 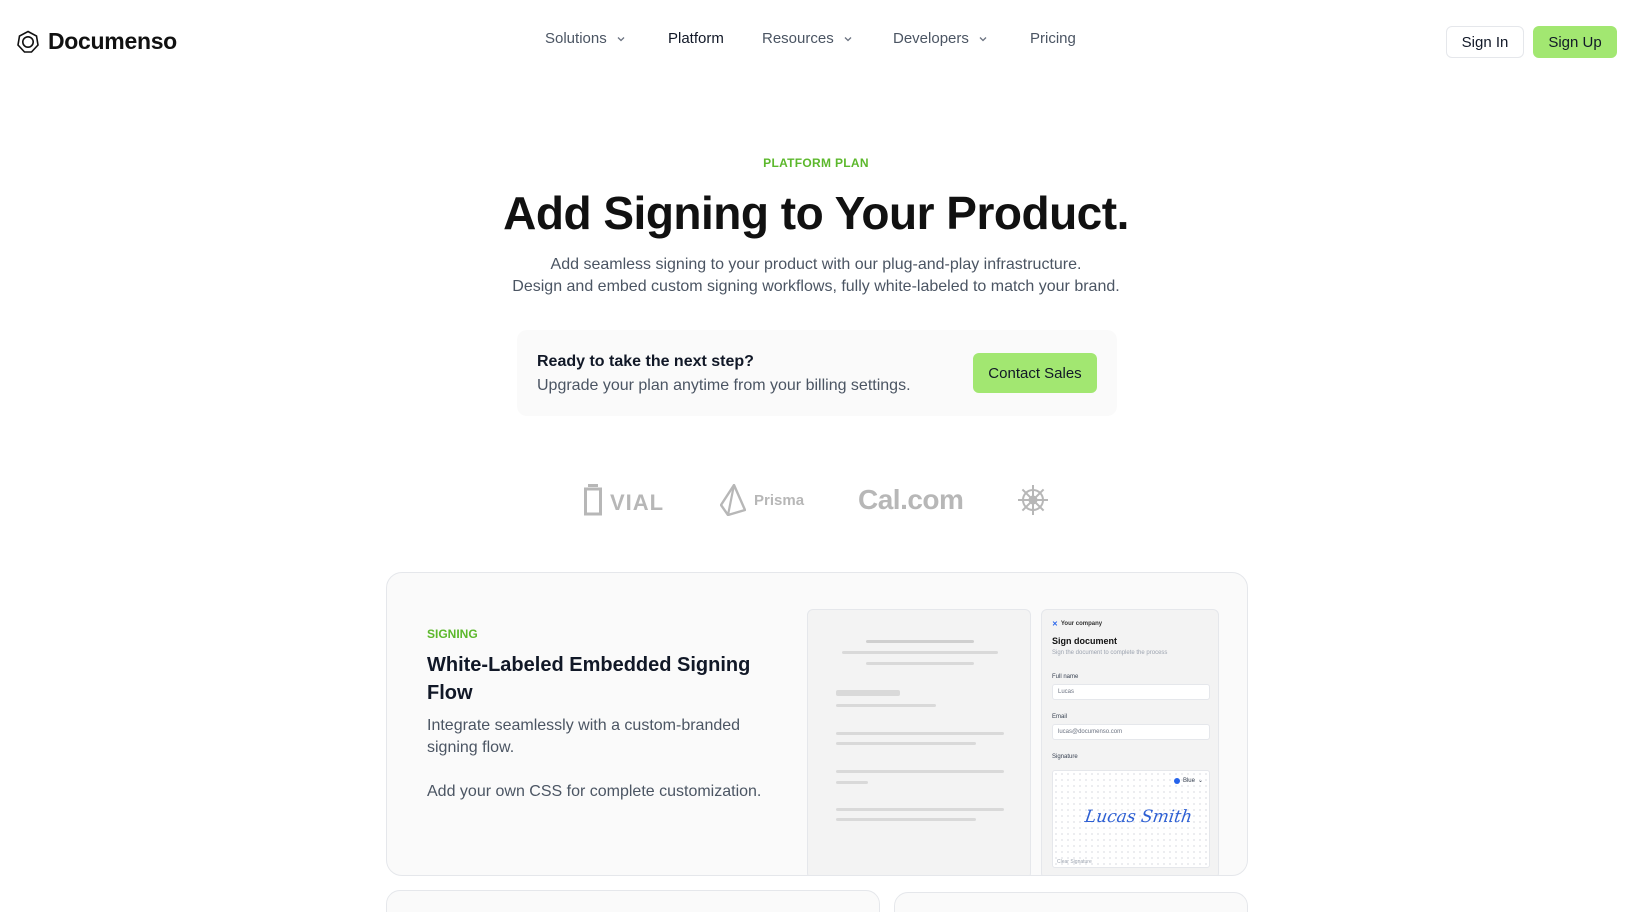 What do you see at coordinates (779, 500) in the screenshot?
I see `prisma-logo-text: Prisma` at bounding box center [779, 500].